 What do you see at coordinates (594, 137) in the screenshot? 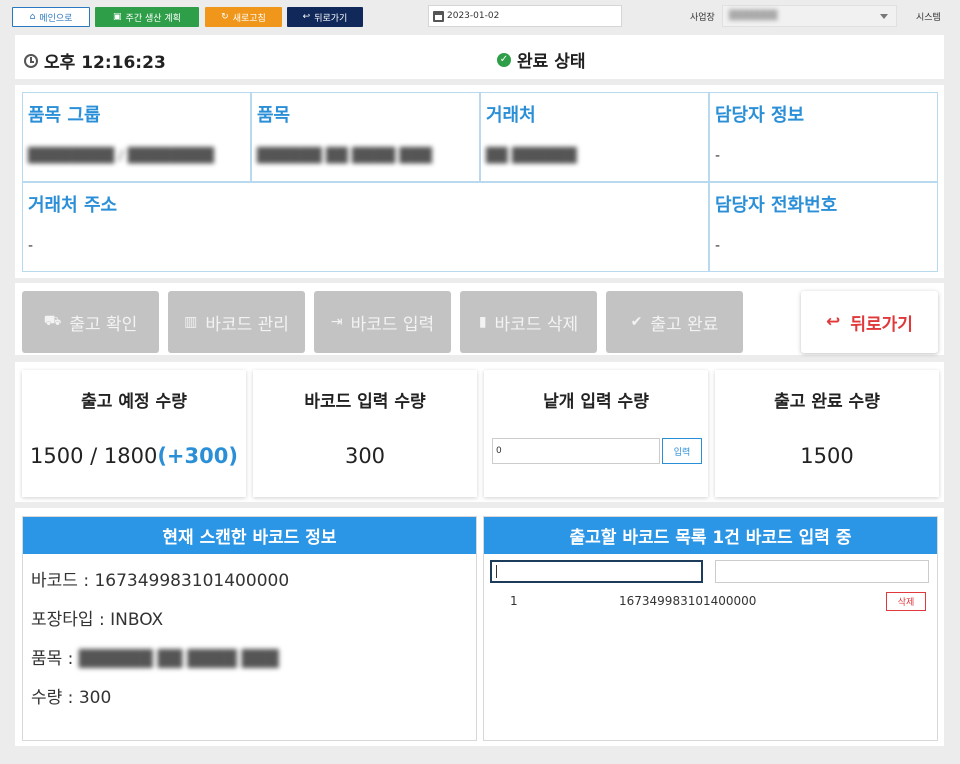
I see `vendor-cell: 거래처 ██ ██████` at bounding box center [594, 137].